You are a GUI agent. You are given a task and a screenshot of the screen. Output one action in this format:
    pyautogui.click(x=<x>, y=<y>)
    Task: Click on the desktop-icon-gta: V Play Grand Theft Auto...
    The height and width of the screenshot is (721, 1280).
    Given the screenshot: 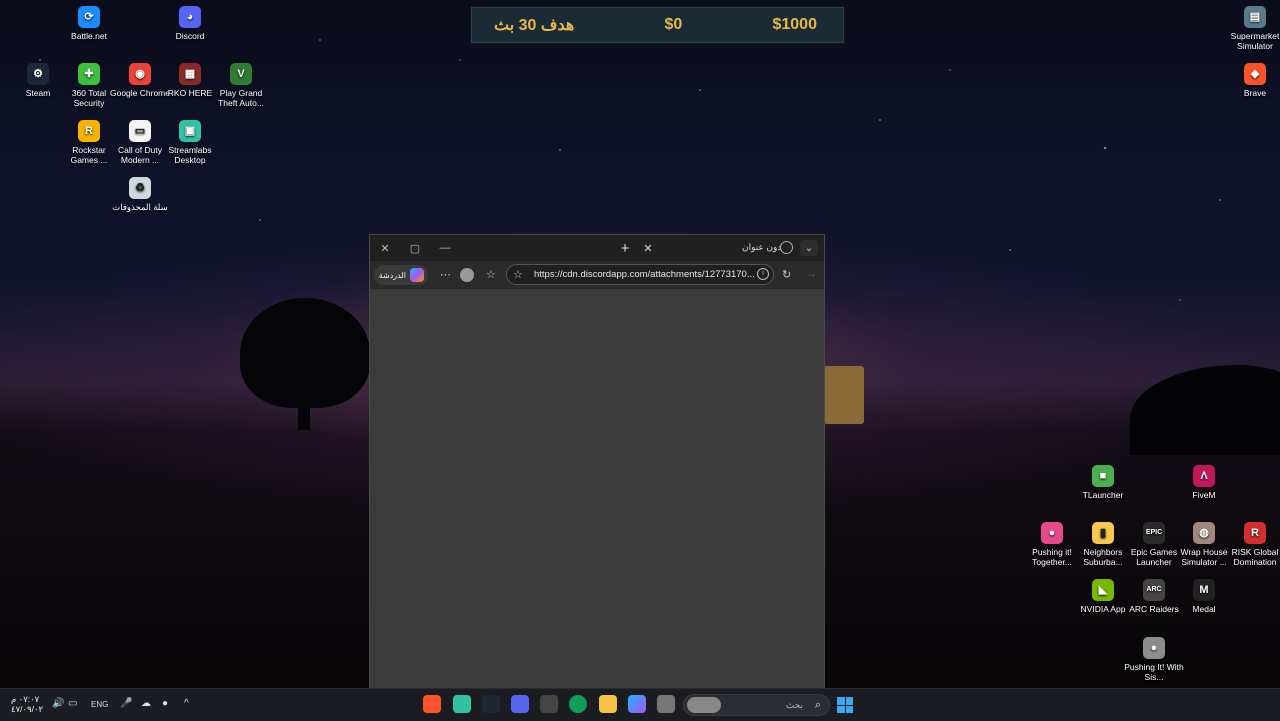 What is the action you would take?
    pyautogui.click(x=241, y=85)
    